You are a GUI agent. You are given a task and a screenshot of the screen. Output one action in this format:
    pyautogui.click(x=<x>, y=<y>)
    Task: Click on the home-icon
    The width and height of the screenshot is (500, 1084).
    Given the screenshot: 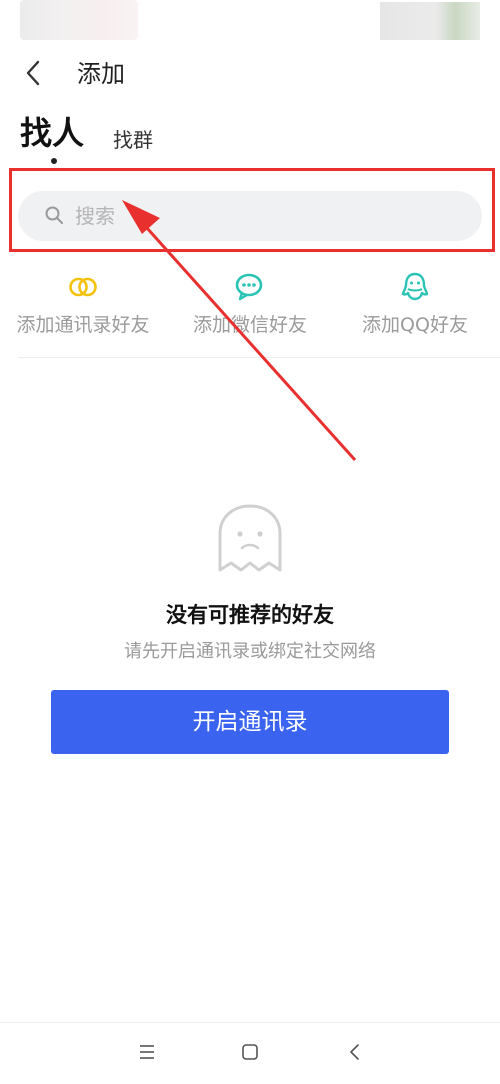 What is the action you would take?
    pyautogui.click(x=250, y=1052)
    